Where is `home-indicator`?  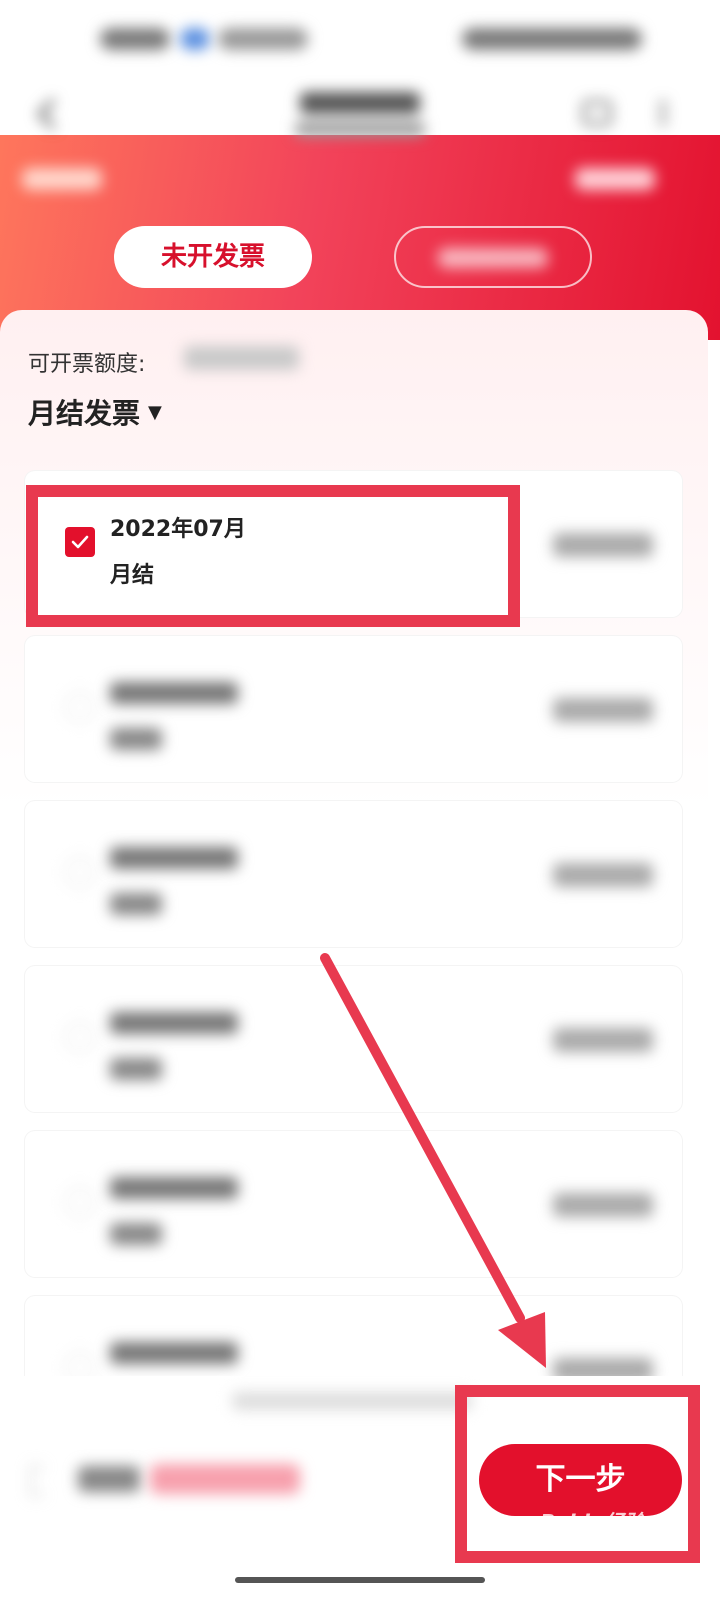
home-indicator is located at coordinates (360, 1580).